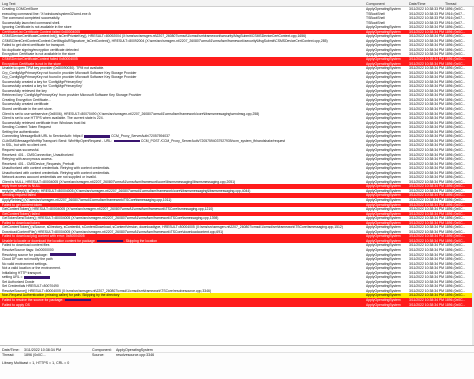  I want to click on log-text: Not a valid location or the environment., so click(31, 268).